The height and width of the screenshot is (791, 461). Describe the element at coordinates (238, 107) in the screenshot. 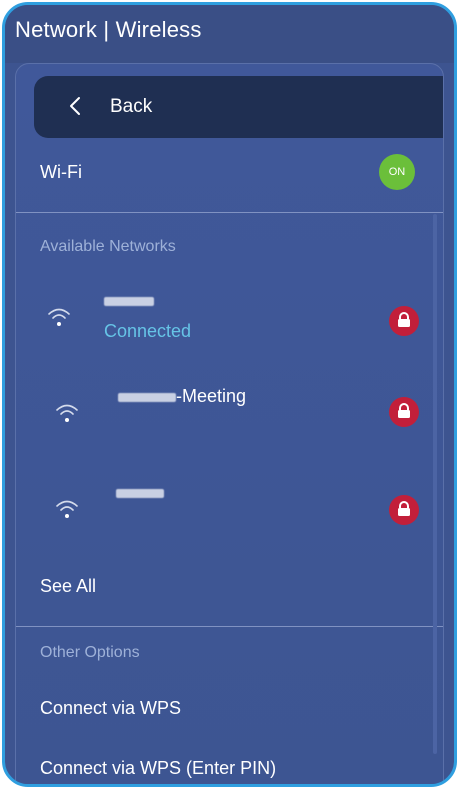

I see `back-button: Back` at that location.